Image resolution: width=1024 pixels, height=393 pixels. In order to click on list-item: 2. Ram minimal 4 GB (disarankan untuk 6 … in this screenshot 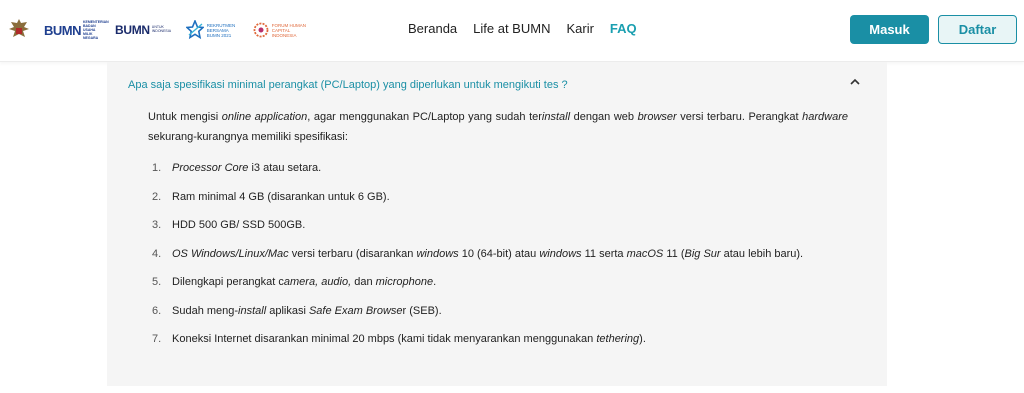, I will do `click(502, 205)`.